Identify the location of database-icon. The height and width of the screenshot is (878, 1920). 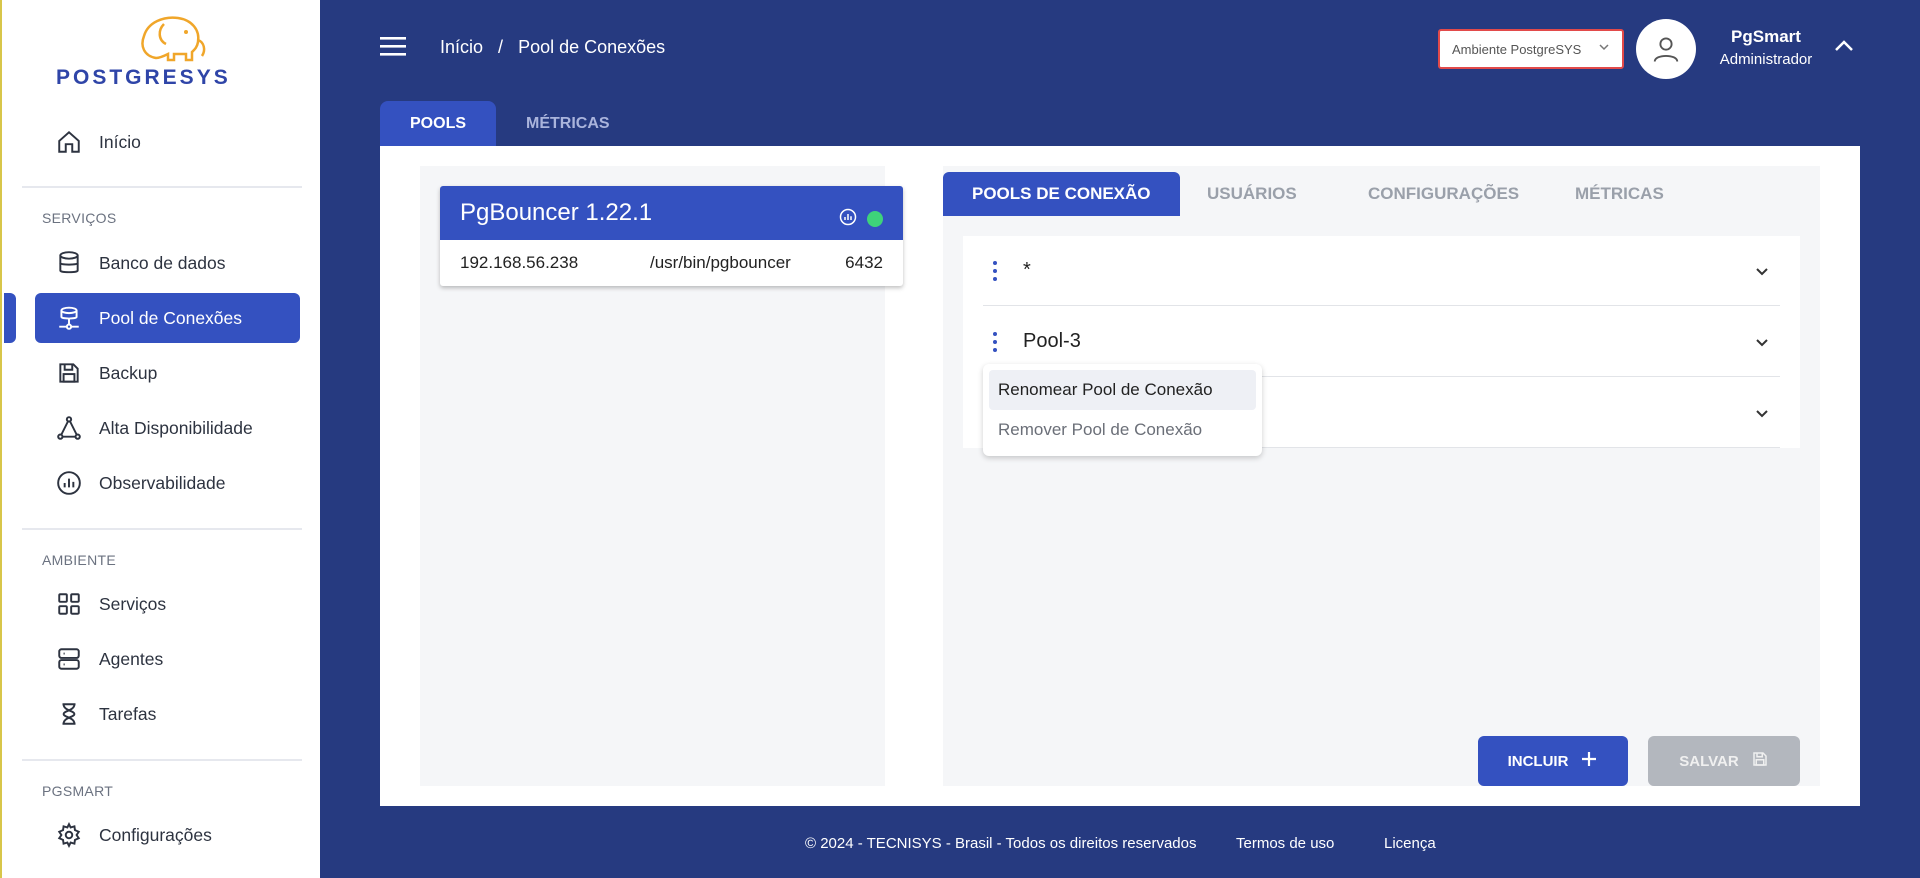
(69, 263).